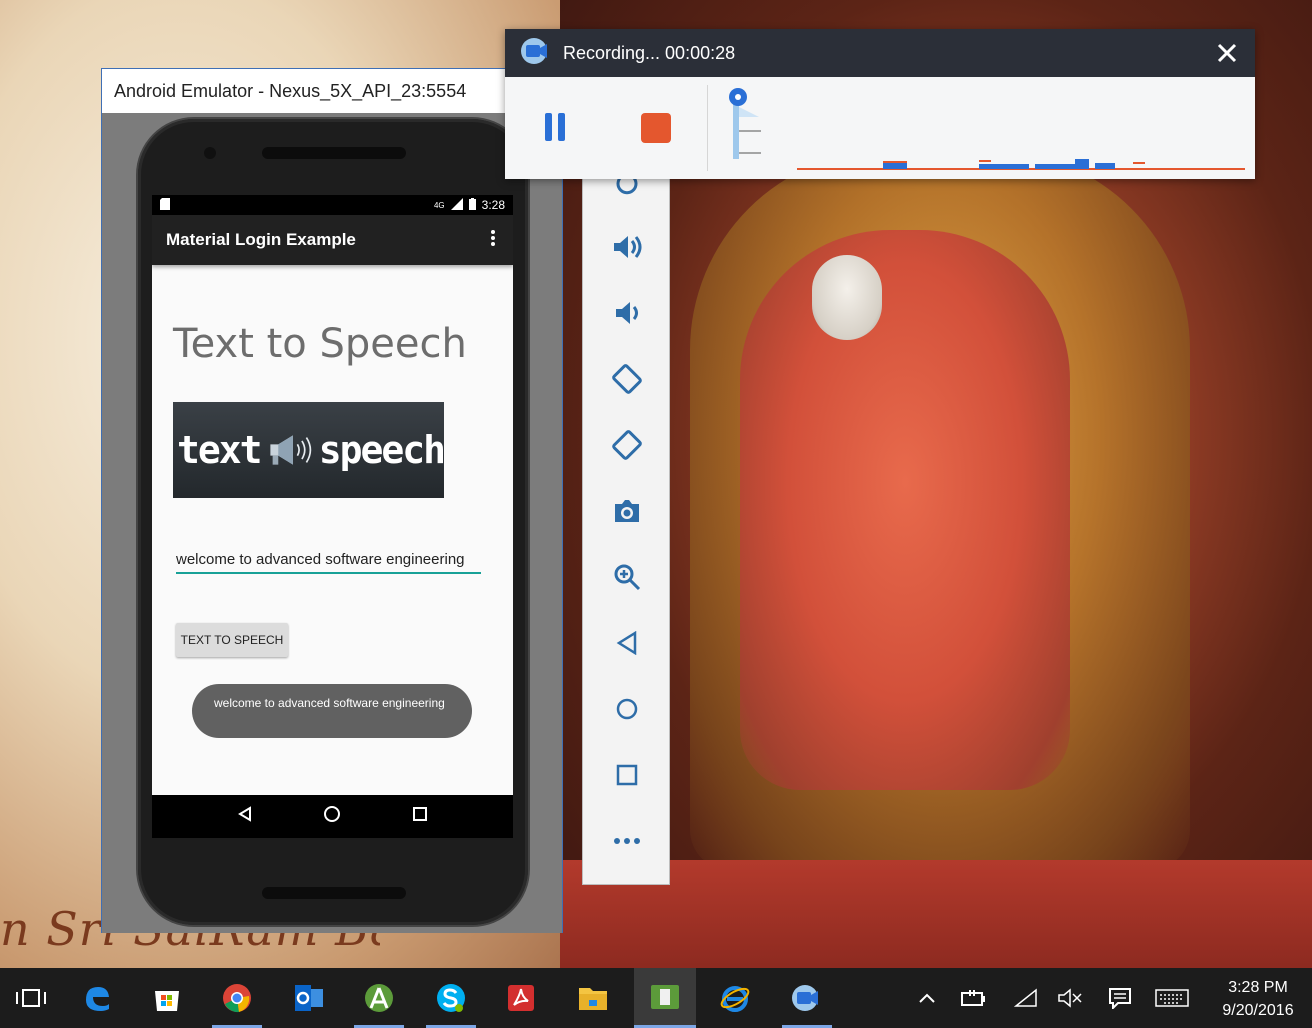  I want to click on mute-icon, so click(1070, 998).